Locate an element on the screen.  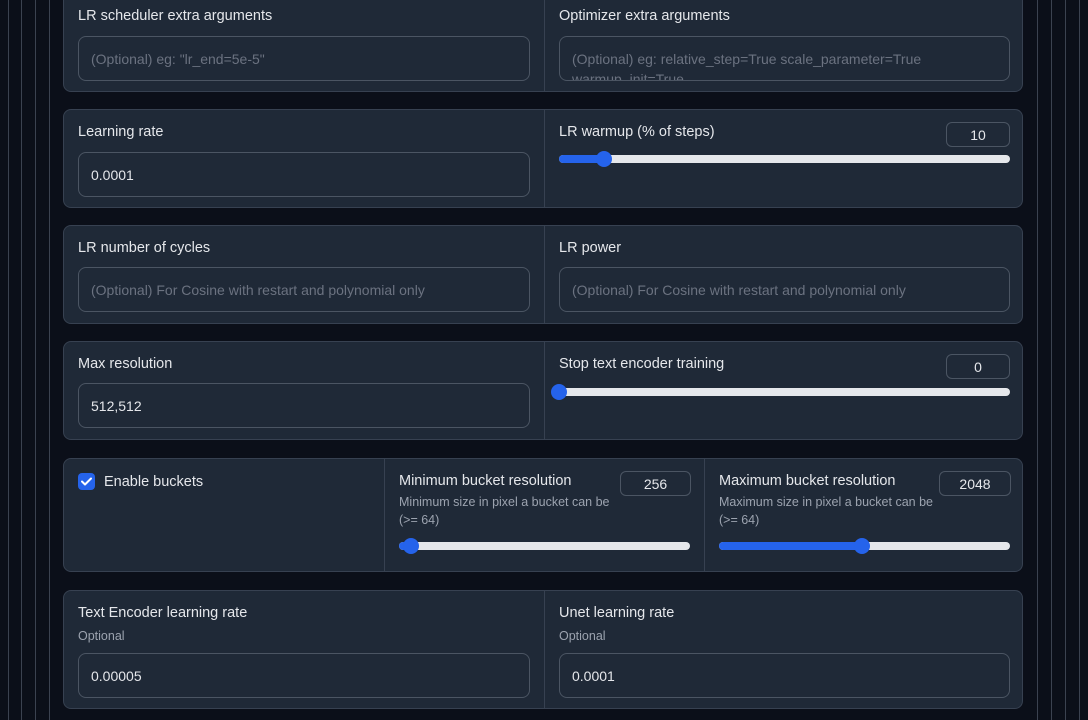
stop-text-encoder-slider is located at coordinates (780, 392).